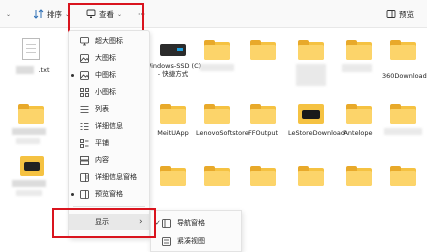 Image resolution: width=427 pixels, height=252 pixels. Describe the element at coordinates (84, 92) in the screenshot. I see `small-icons-icon` at that location.